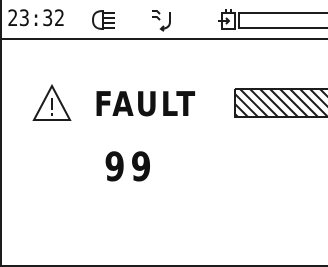 This screenshot has height=267, width=328. Describe the element at coordinates (130, 168) in the screenshot. I see `fault-code: 99` at that location.